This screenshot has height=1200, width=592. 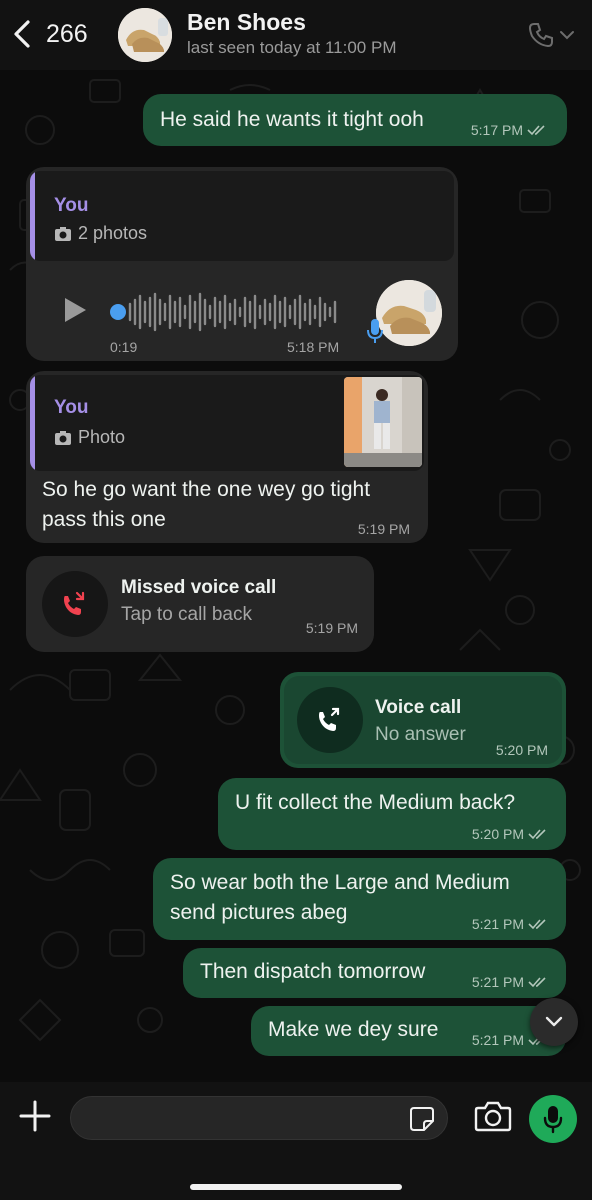 I want to click on message-bubble-outgoing: He said he wants it tight ooh 5:17 PM, so click(x=355, y=120).